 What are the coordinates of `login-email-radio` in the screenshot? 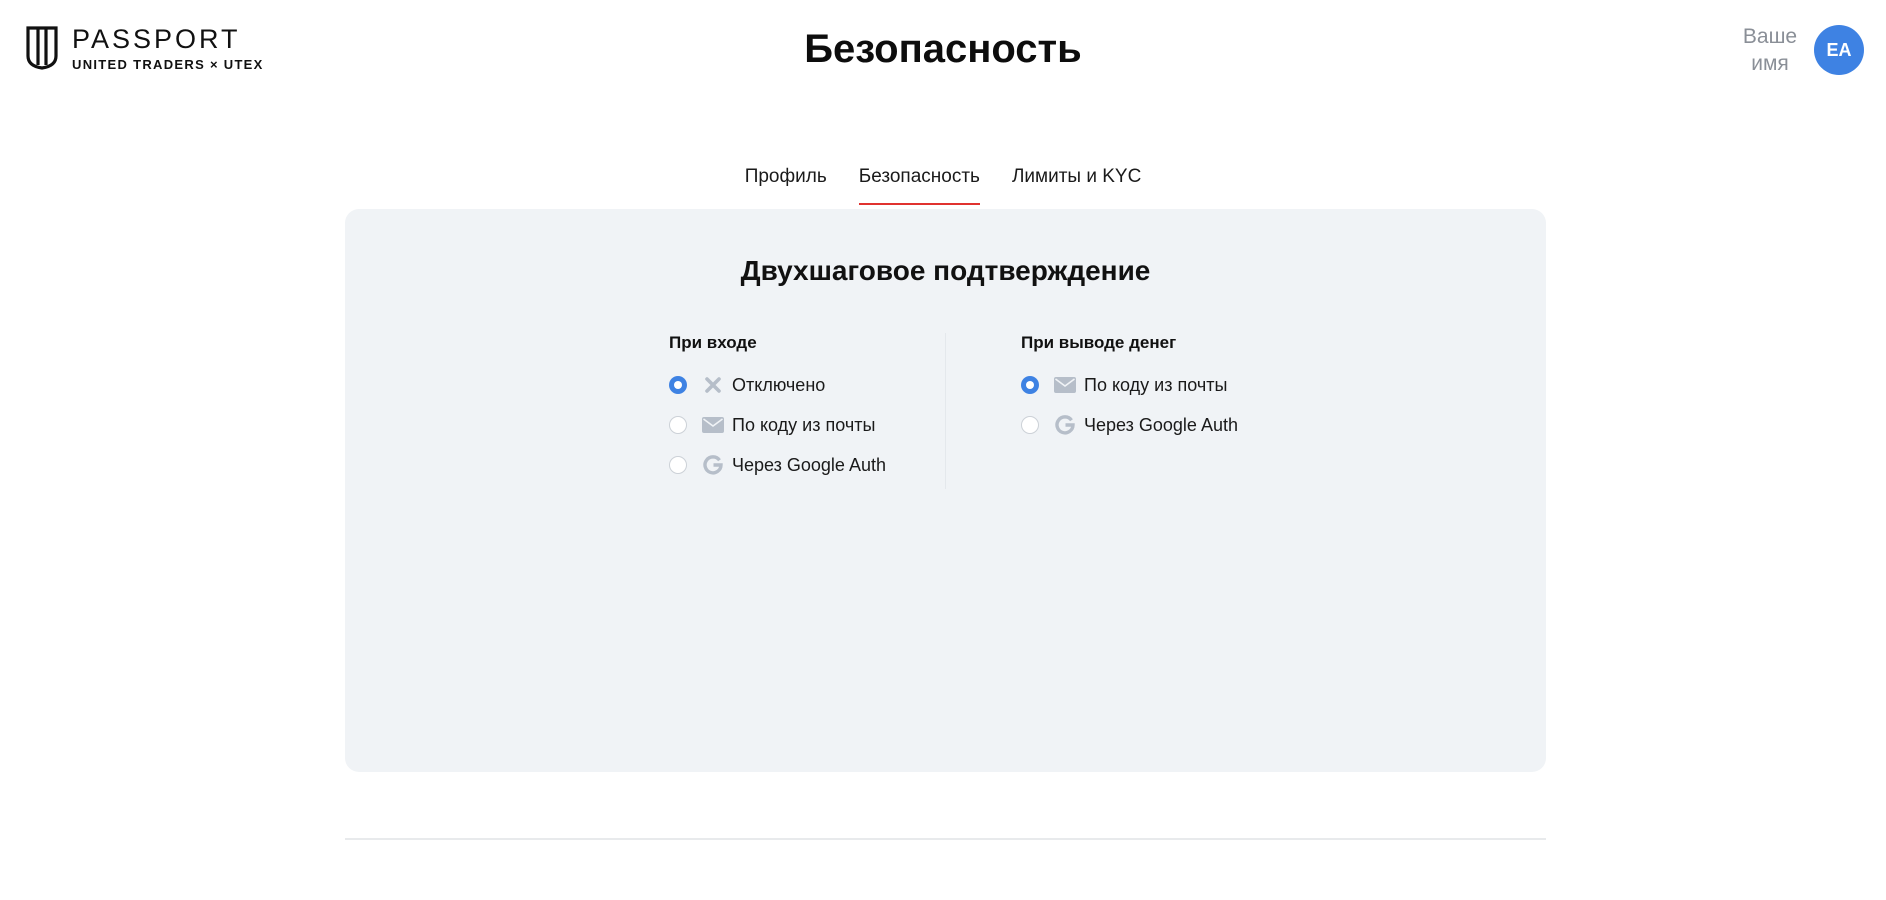 It's located at (678, 425).